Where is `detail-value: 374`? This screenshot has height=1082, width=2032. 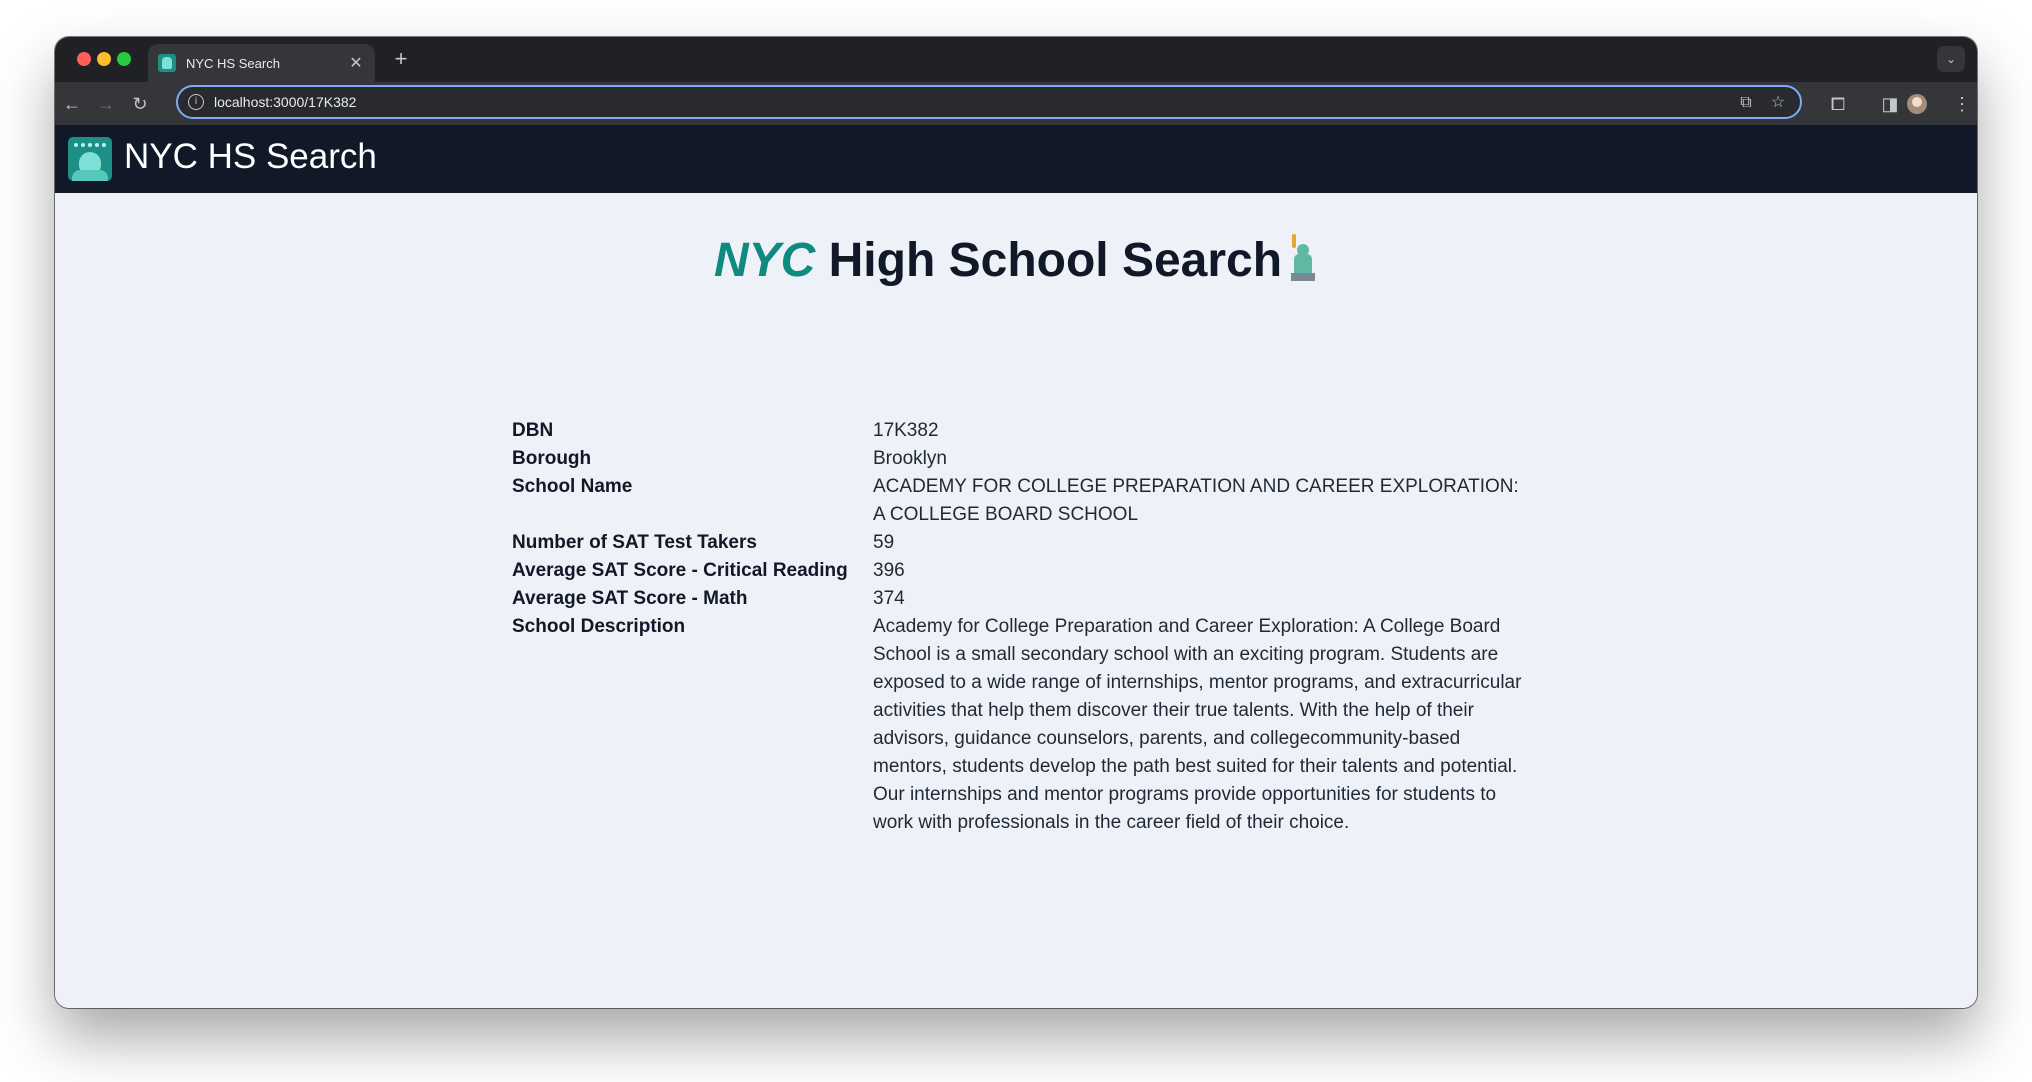 detail-value: 374 is located at coordinates (889, 598).